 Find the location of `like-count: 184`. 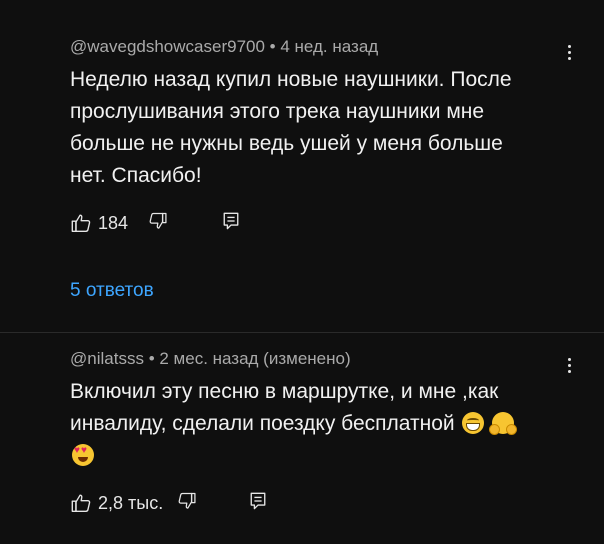

like-count: 184 is located at coordinates (113, 222).